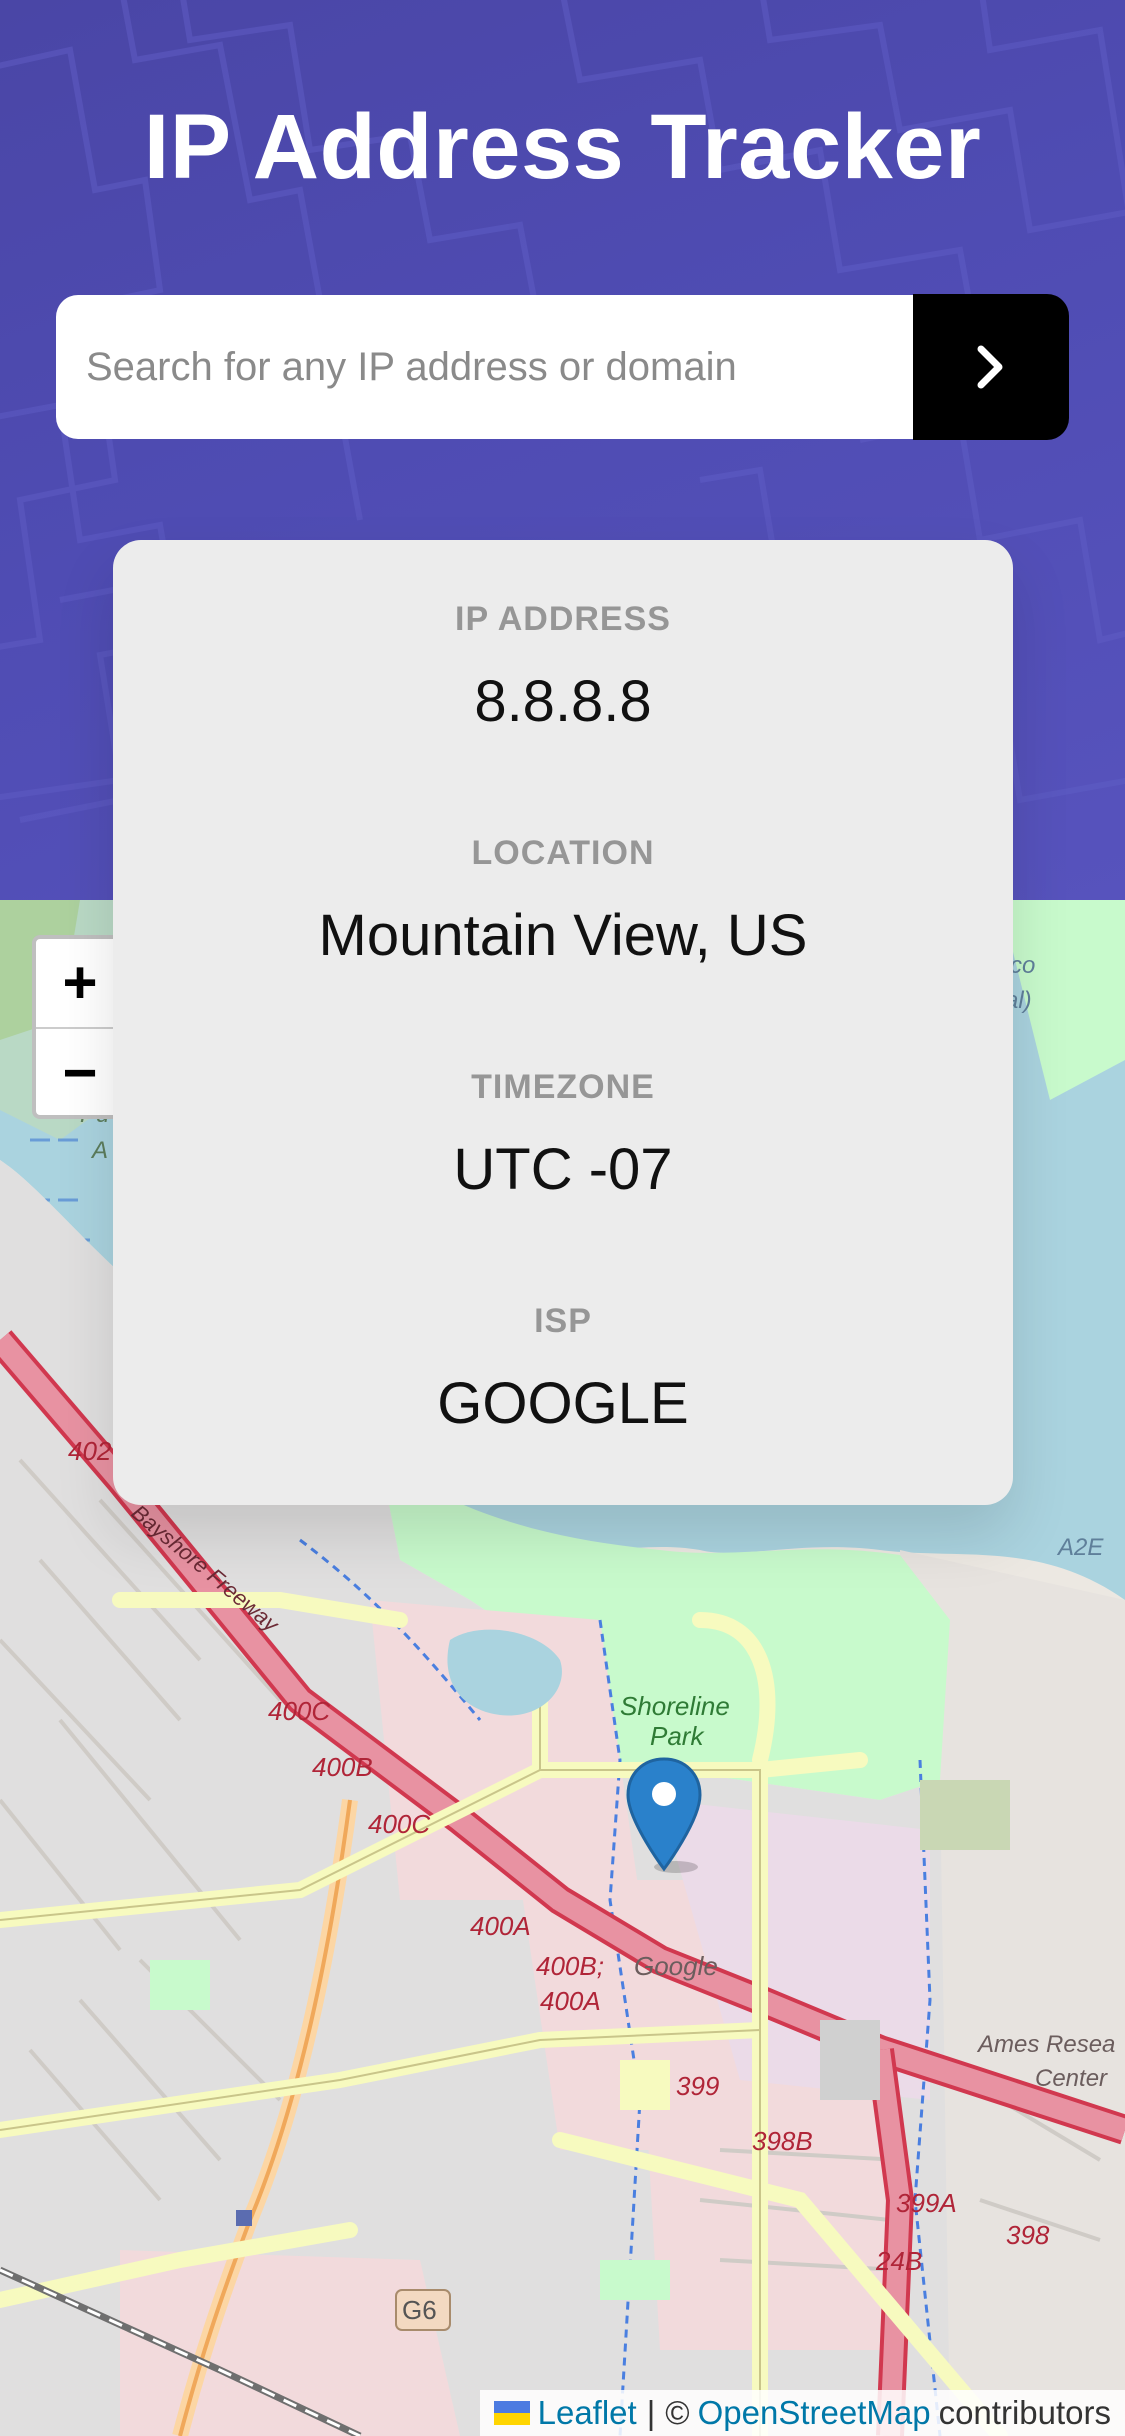  What do you see at coordinates (342, 1767) in the screenshot?
I see `exit-label-400b: 400B` at bounding box center [342, 1767].